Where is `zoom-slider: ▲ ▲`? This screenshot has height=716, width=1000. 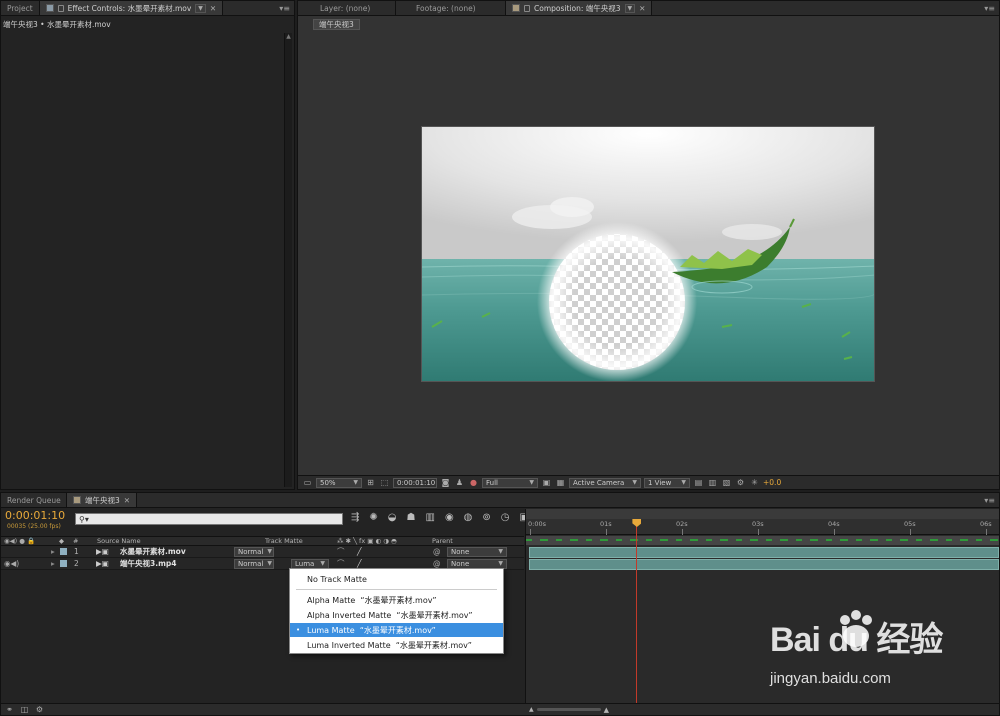 zoom-slider: ▲ ▲ is located at coordinates (569, 710).